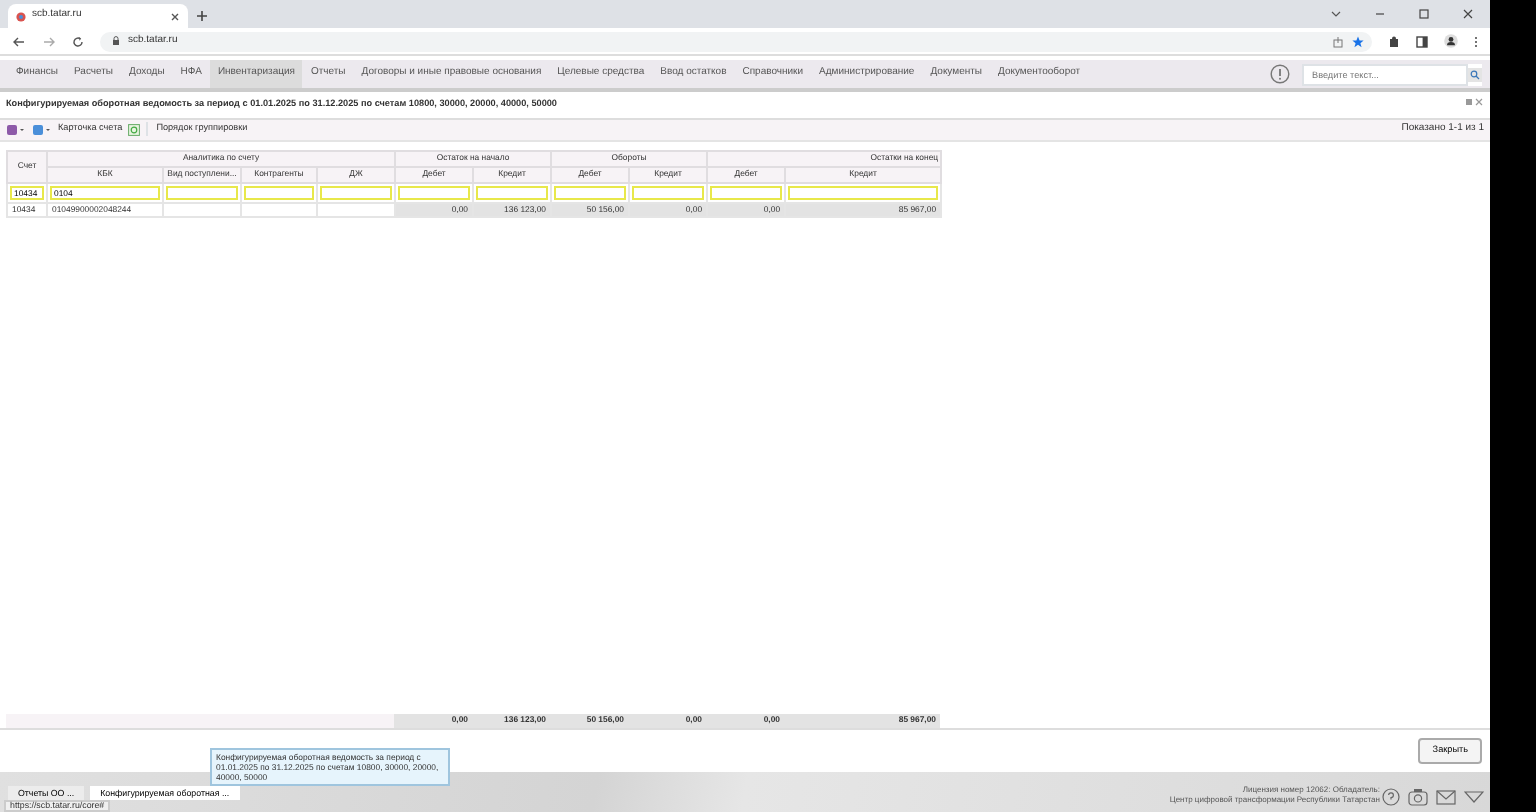 The height and width of the screenshot is (812, 1536). I want to click on forward-icon, so click(49, 41).